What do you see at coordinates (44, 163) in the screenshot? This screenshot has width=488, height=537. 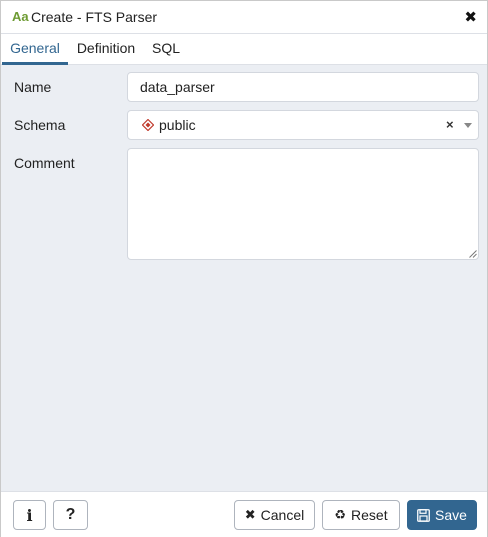 I see `comment-label: Comment` at bounding box center [44, 163].